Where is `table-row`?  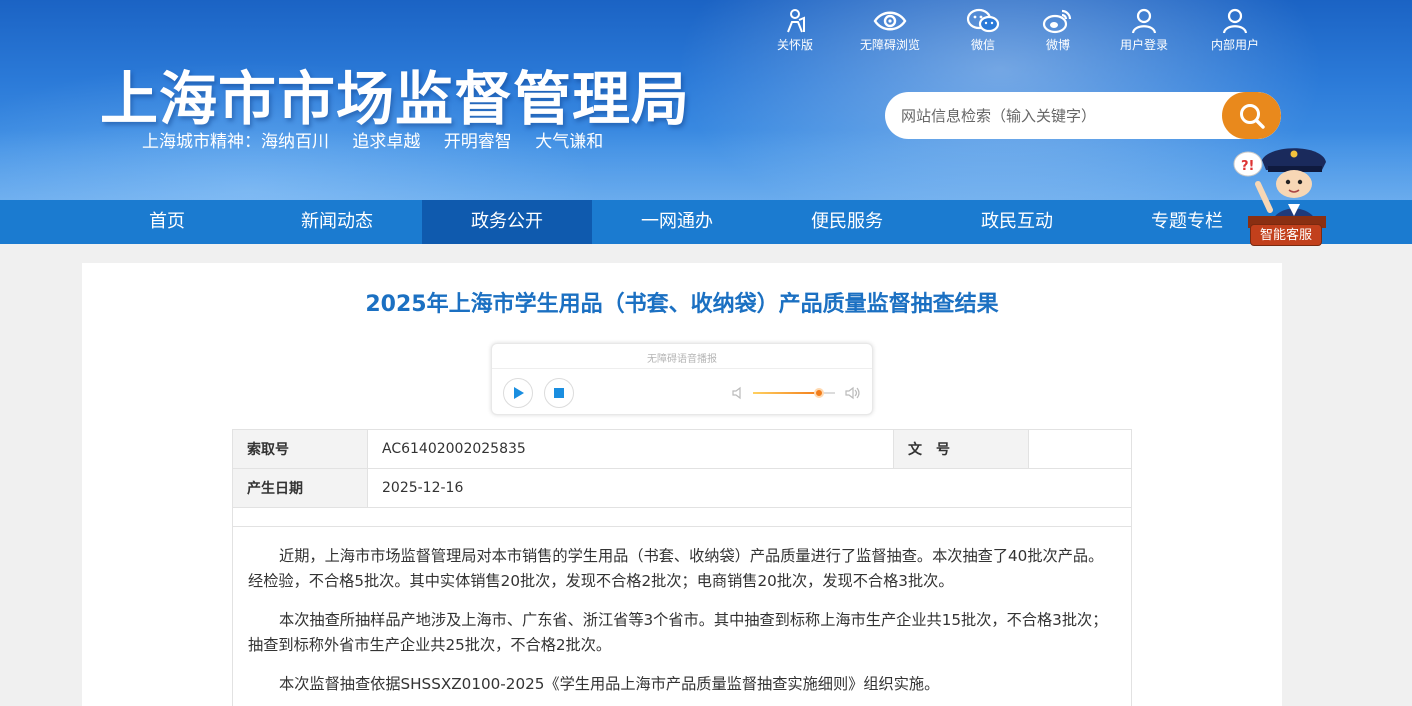 table-row is located at coordinates (682, 517).